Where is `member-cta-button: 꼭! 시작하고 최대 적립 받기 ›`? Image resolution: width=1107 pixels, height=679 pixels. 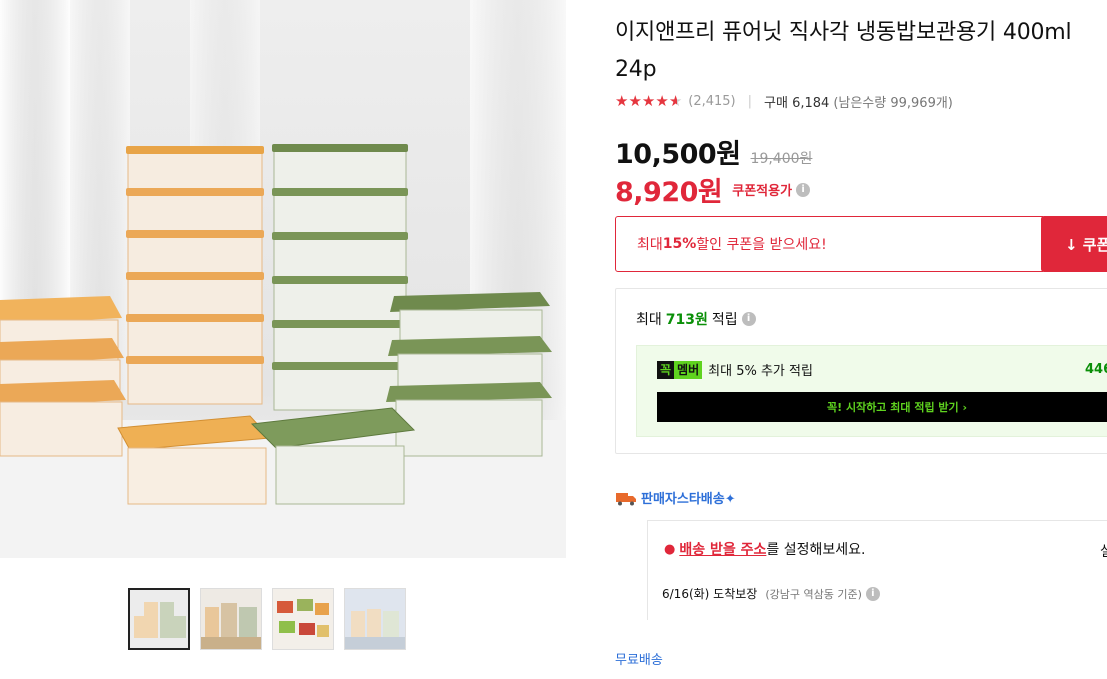 member-cta-button: 꼭! 시작하고 최대 적립 받기 › is located at coordinates (882, 407).